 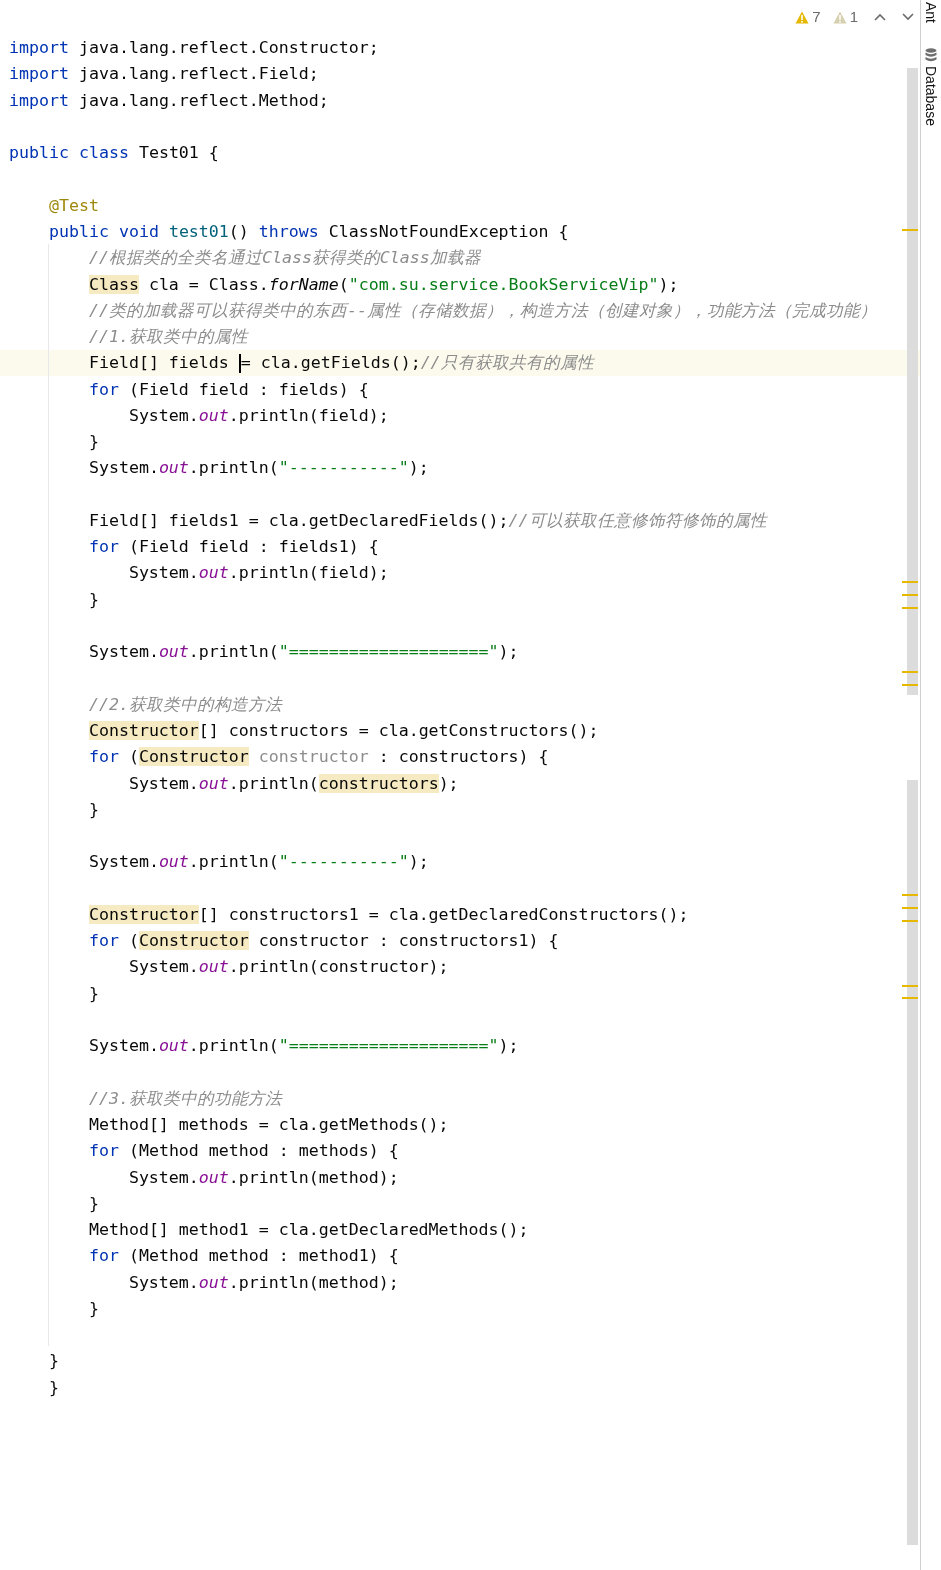 What do you see at coordinates (853, 17) in the screenshot?
I see `weak-warning-count: 1` at bounding box center [853, 17].